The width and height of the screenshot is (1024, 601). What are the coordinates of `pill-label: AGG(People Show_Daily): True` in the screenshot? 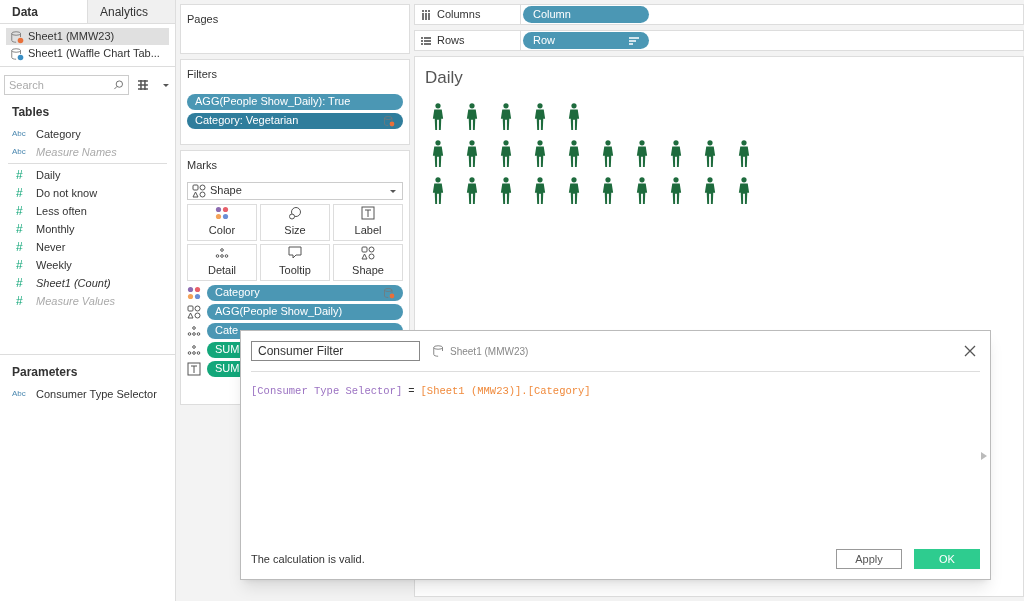 It's located at (273, 102).